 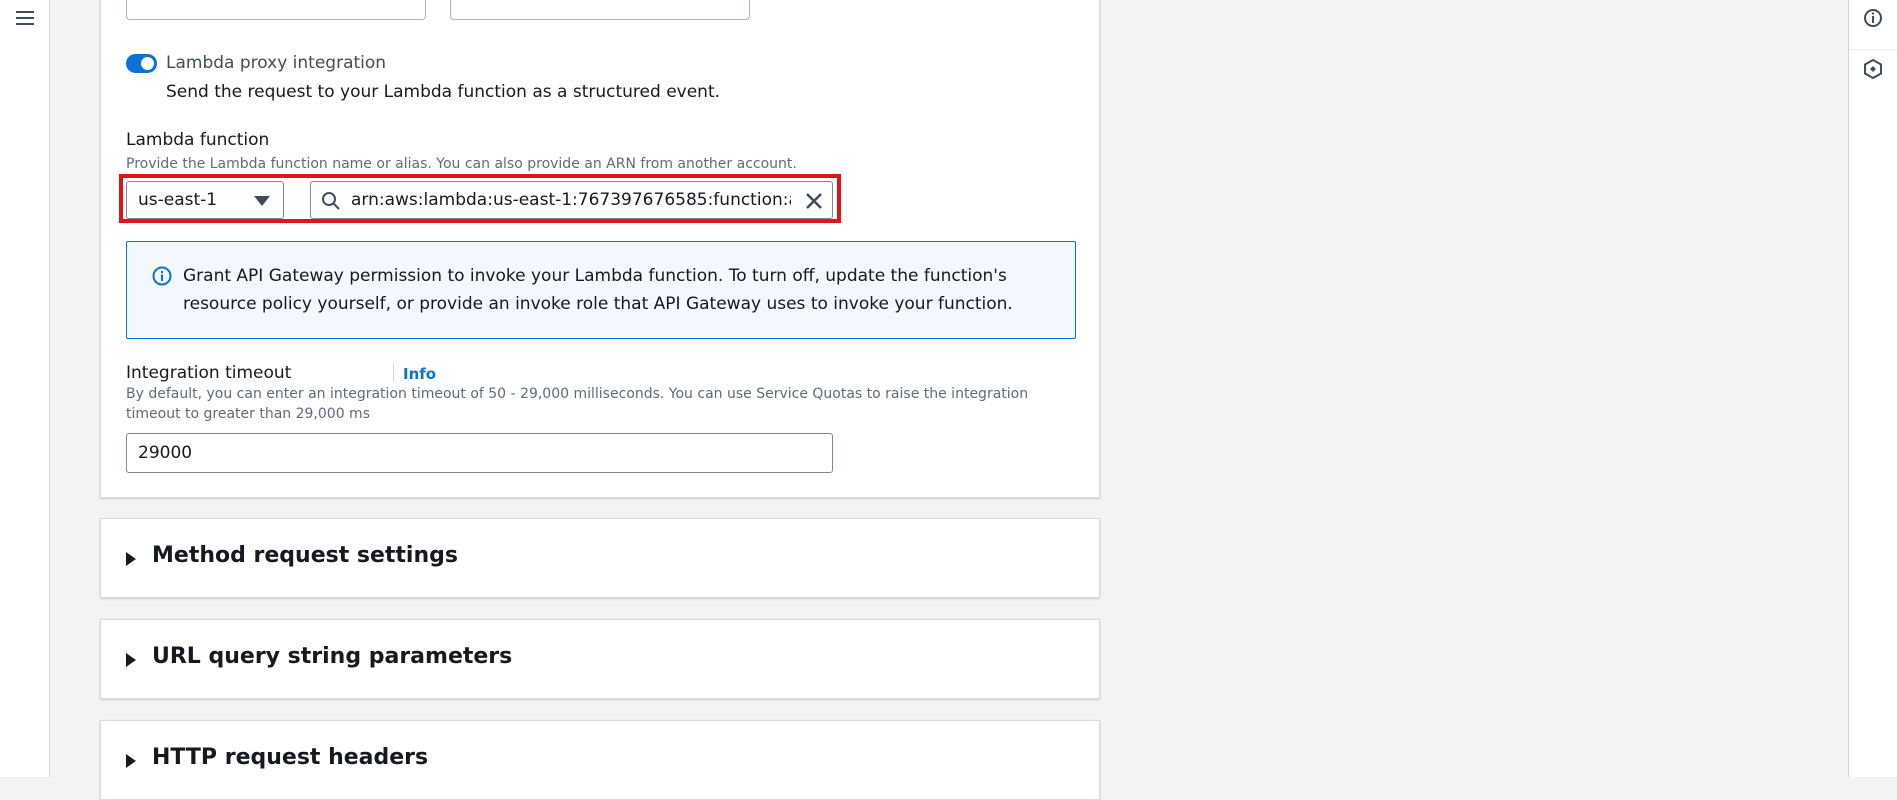 I want to click on region-select: us-east-1, so click(x=205, y=200).